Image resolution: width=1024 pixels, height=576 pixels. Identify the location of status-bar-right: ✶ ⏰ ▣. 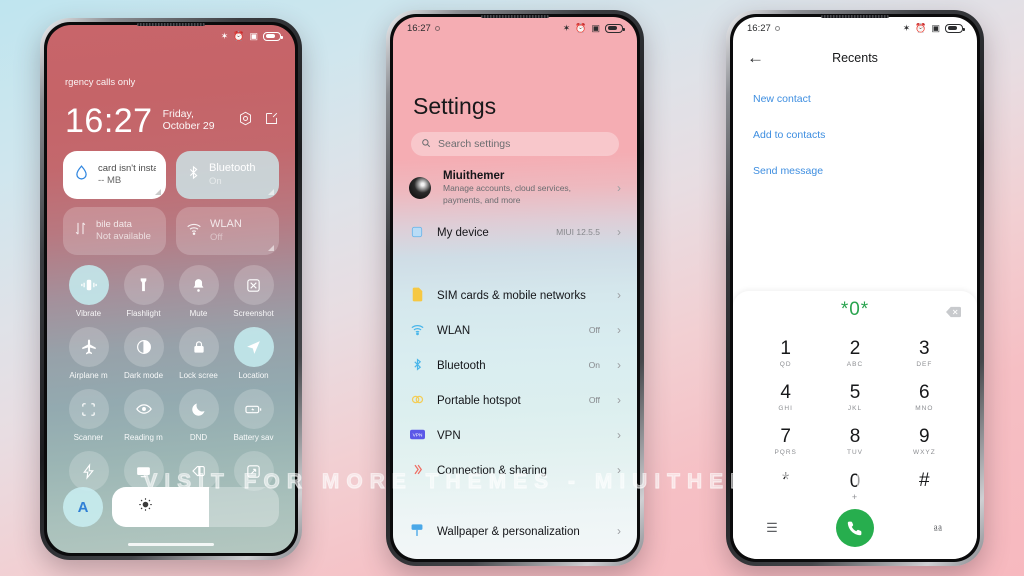
(933, 27).